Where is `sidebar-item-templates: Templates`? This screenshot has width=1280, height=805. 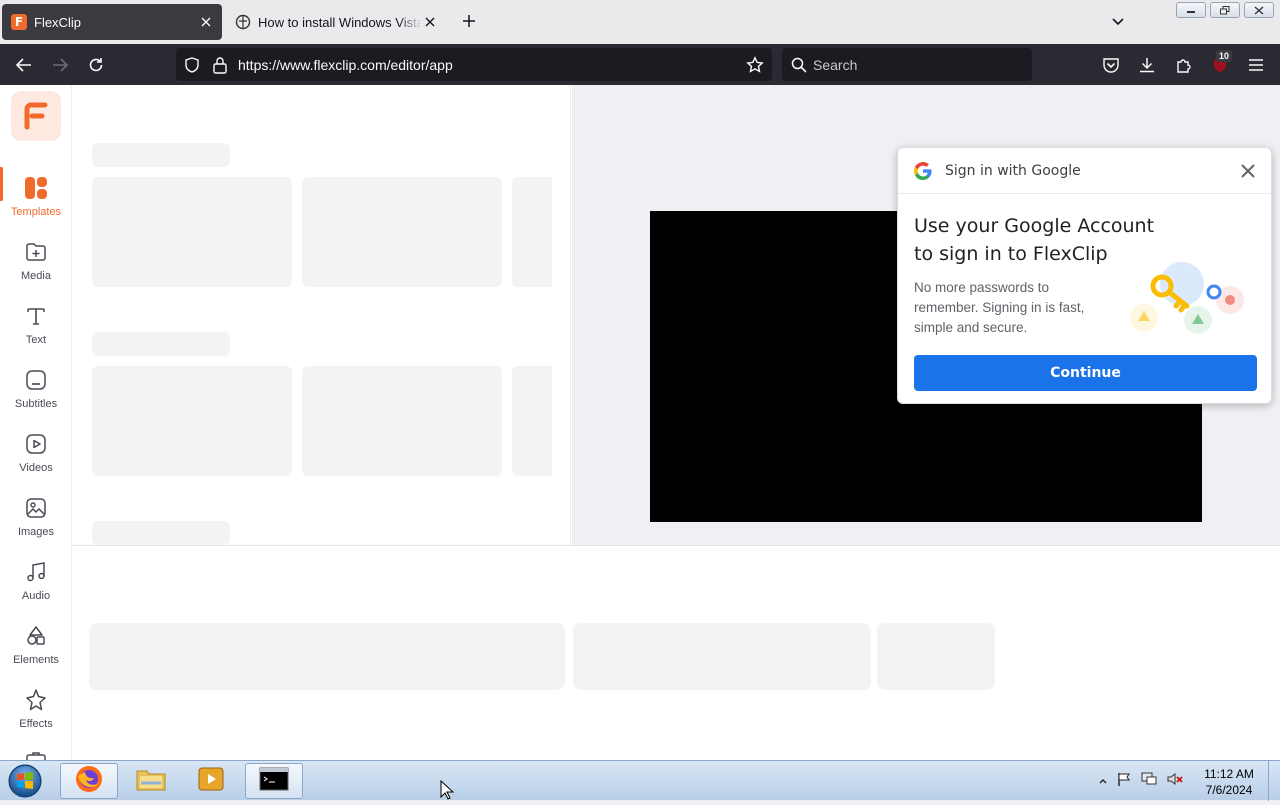
sidebar-item-templates: Templates is located at coordinates (35, 199).